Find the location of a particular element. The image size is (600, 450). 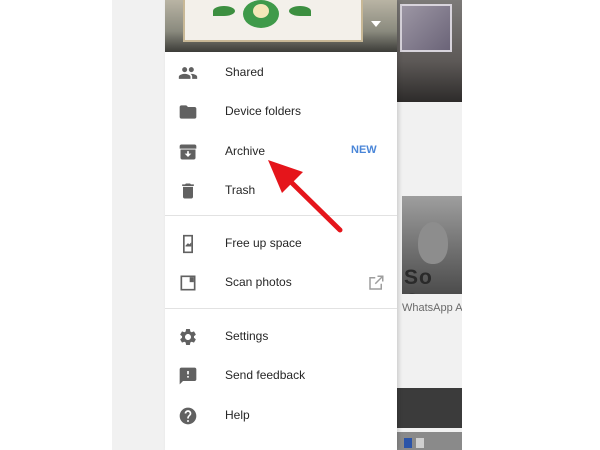

background-photo-thumbnail: So Co is located at coordinates (432, 245).